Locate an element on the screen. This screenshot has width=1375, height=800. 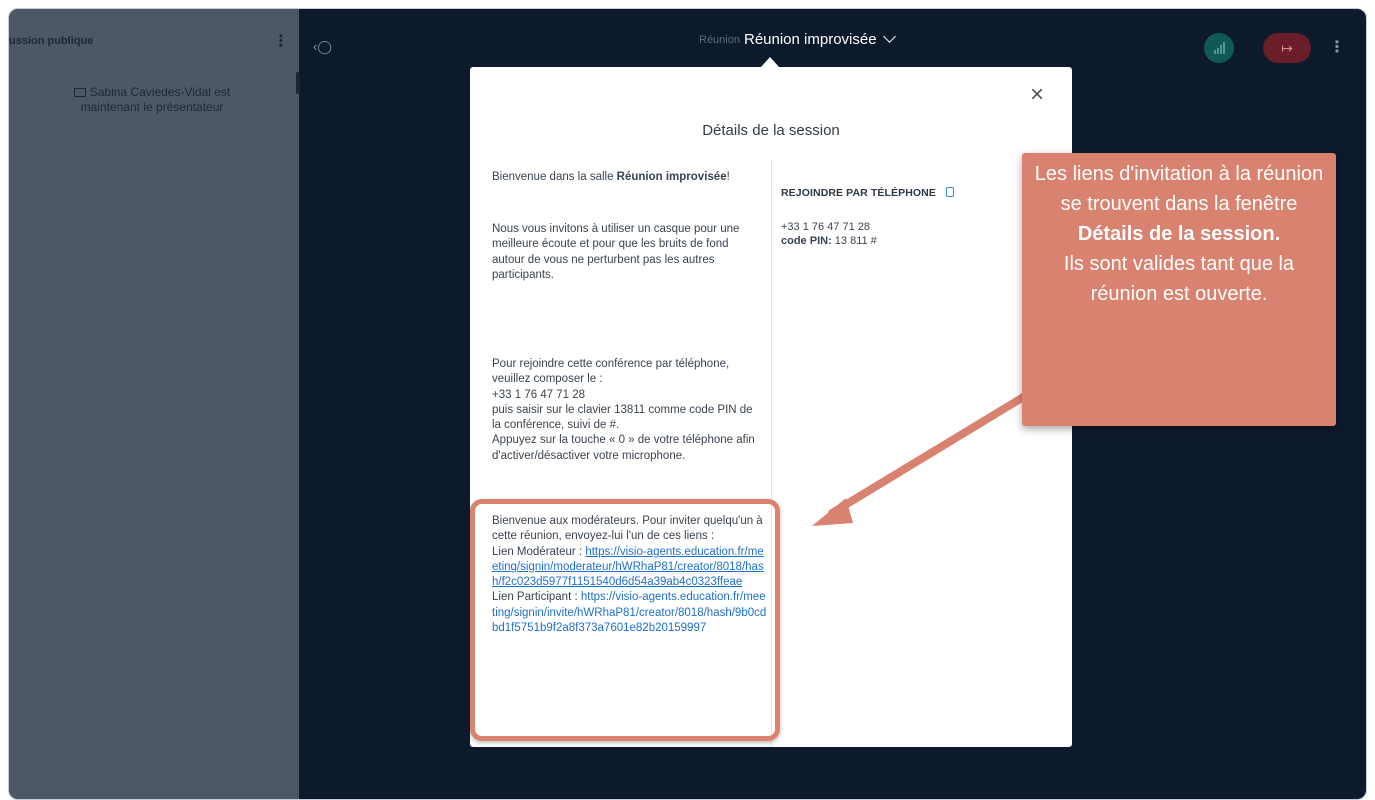
callout-text-bold: Détails de la session. is located at coordinates (1179, 234).